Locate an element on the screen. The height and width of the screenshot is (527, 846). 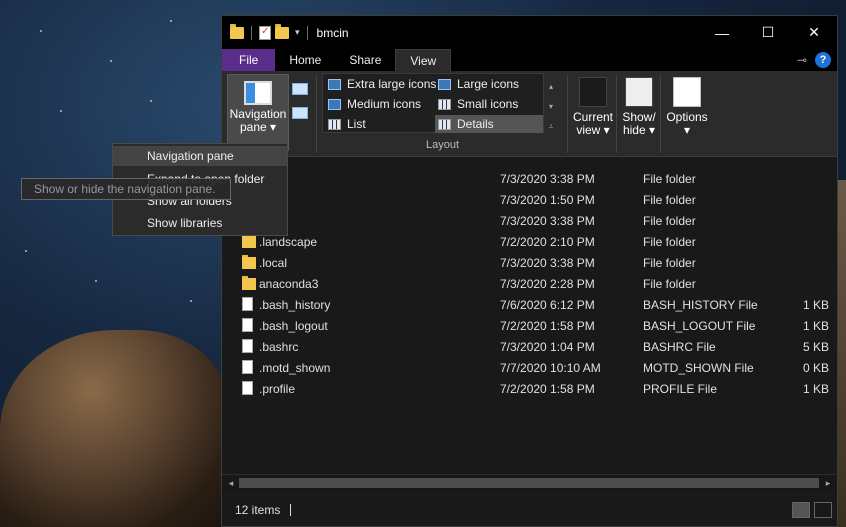
layout-gallery-scroll: ▴ ▾ ⩡ is located at coordinates (551, 107).